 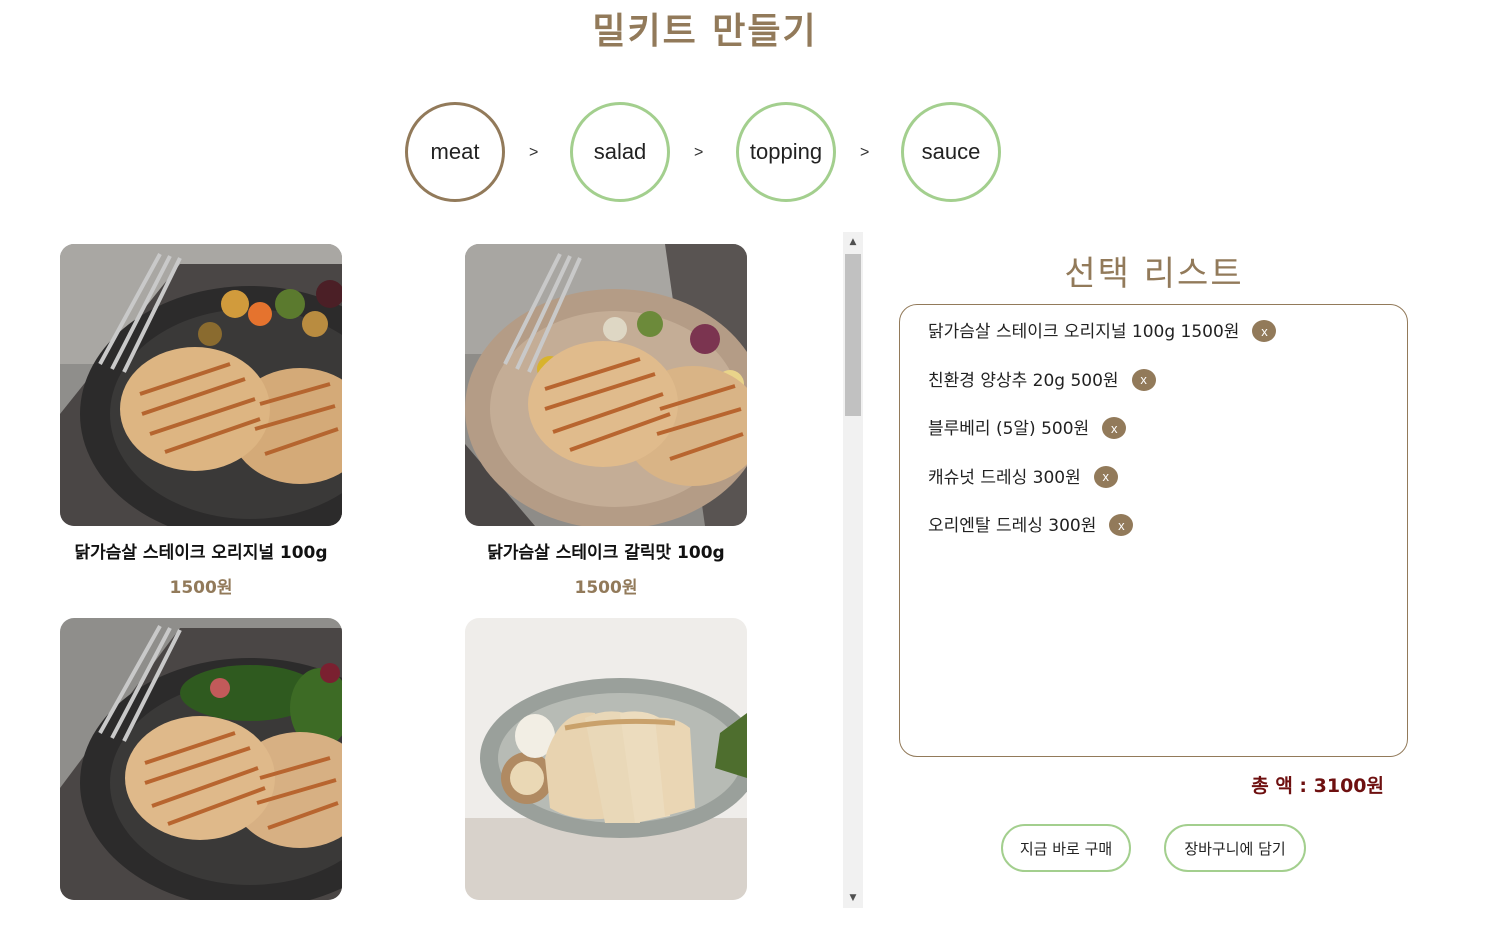 I want to click on add-to-cart-button: 장바구니에 담기, so click(x=1235, y=848).